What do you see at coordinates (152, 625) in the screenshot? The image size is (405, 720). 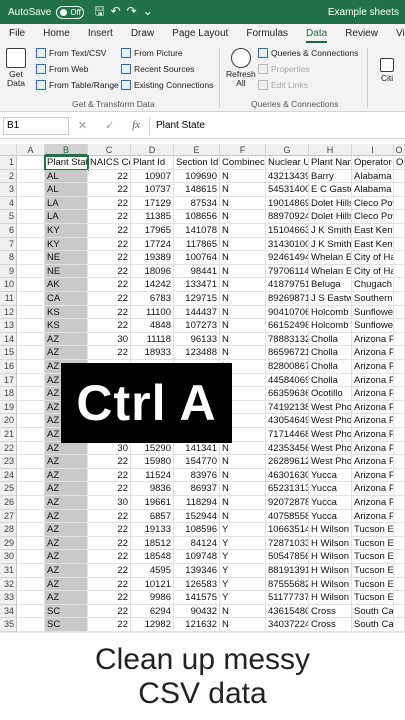 I see `table-cell: 12982` at bounding box center [152, 625].